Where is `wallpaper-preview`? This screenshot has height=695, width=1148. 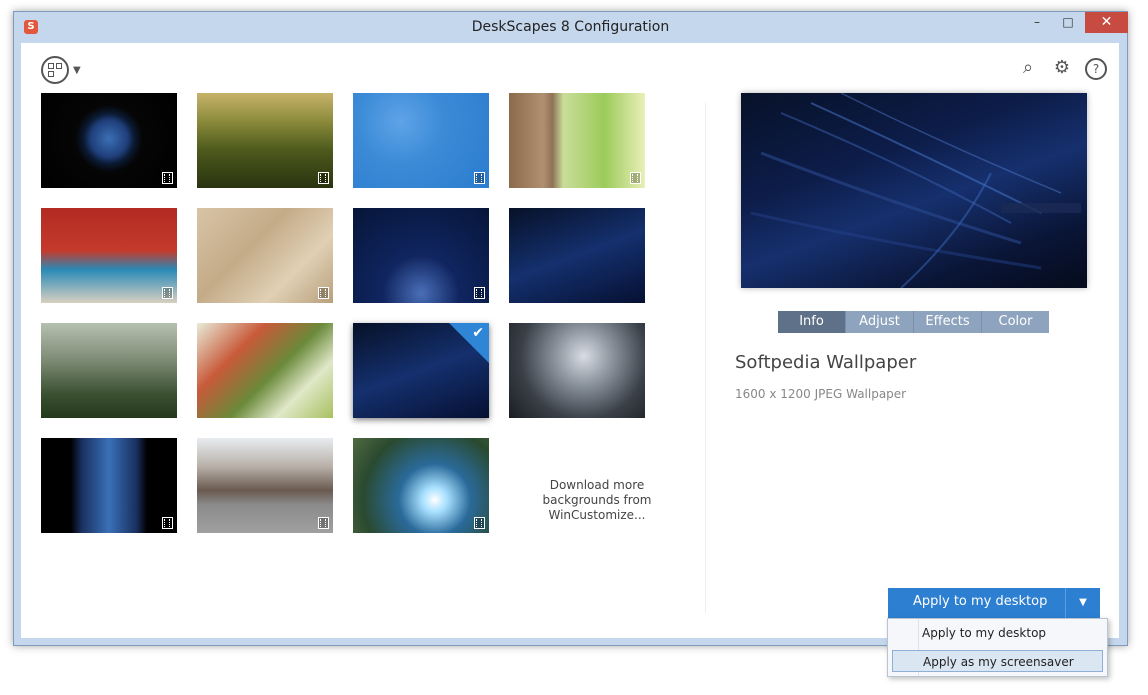
wallpaper-preview is located at coordinates (914, 190).